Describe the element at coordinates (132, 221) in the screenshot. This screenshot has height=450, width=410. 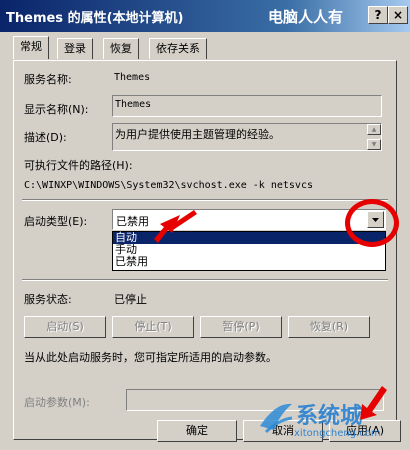
I see `startup-type-value: 已禁用` at that location.